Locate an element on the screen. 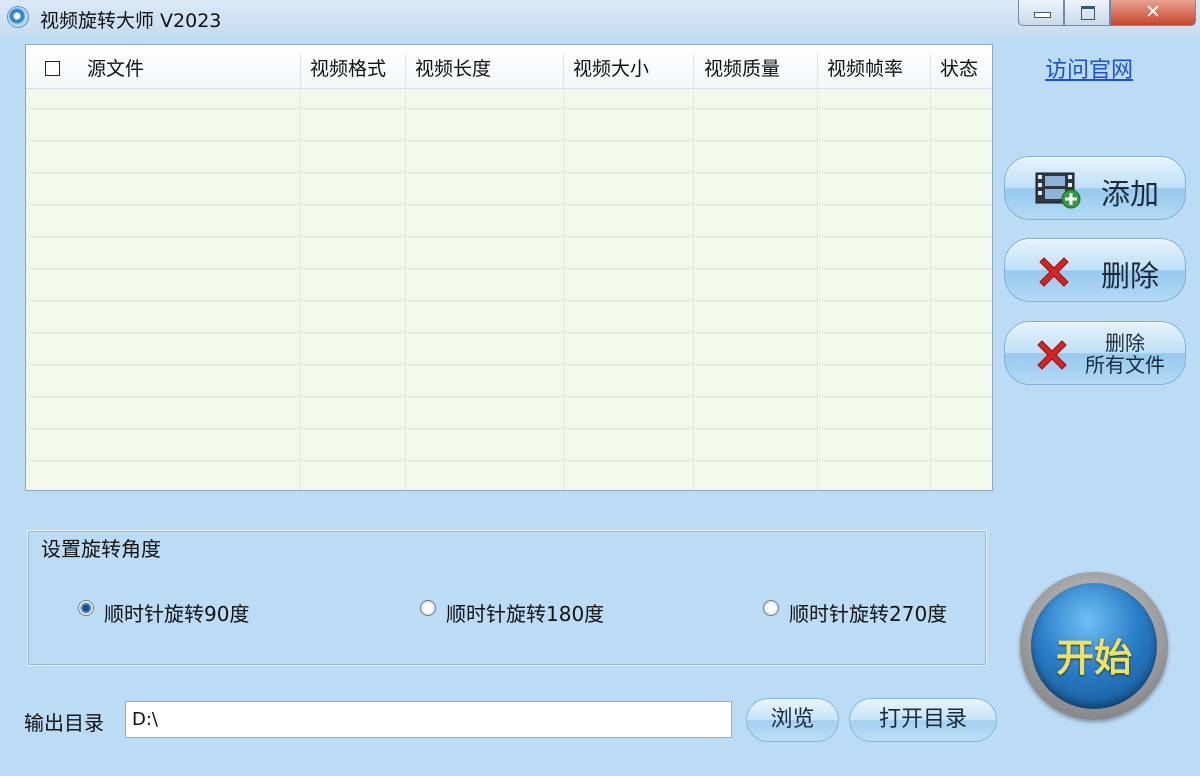 This screenshot has height=776, width=1200. output-directory-label: 输出目录 is located at coordinates (64, 723).